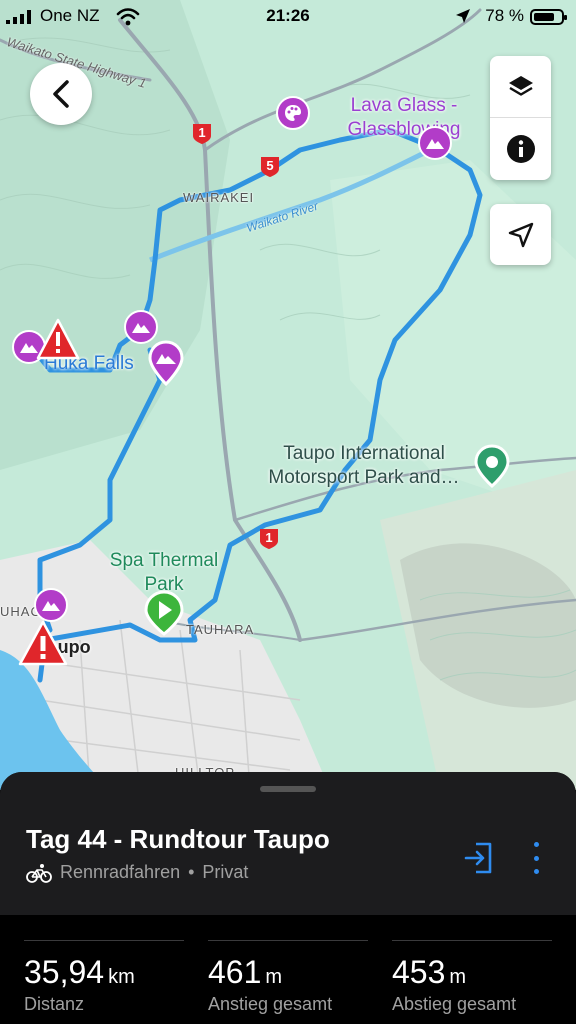 The width and height of the screenshot is (576, 1024). Describe the element at coordinates (220, 629) in the screenshot. I see `tauhara-label: TAUHARA` at that location.